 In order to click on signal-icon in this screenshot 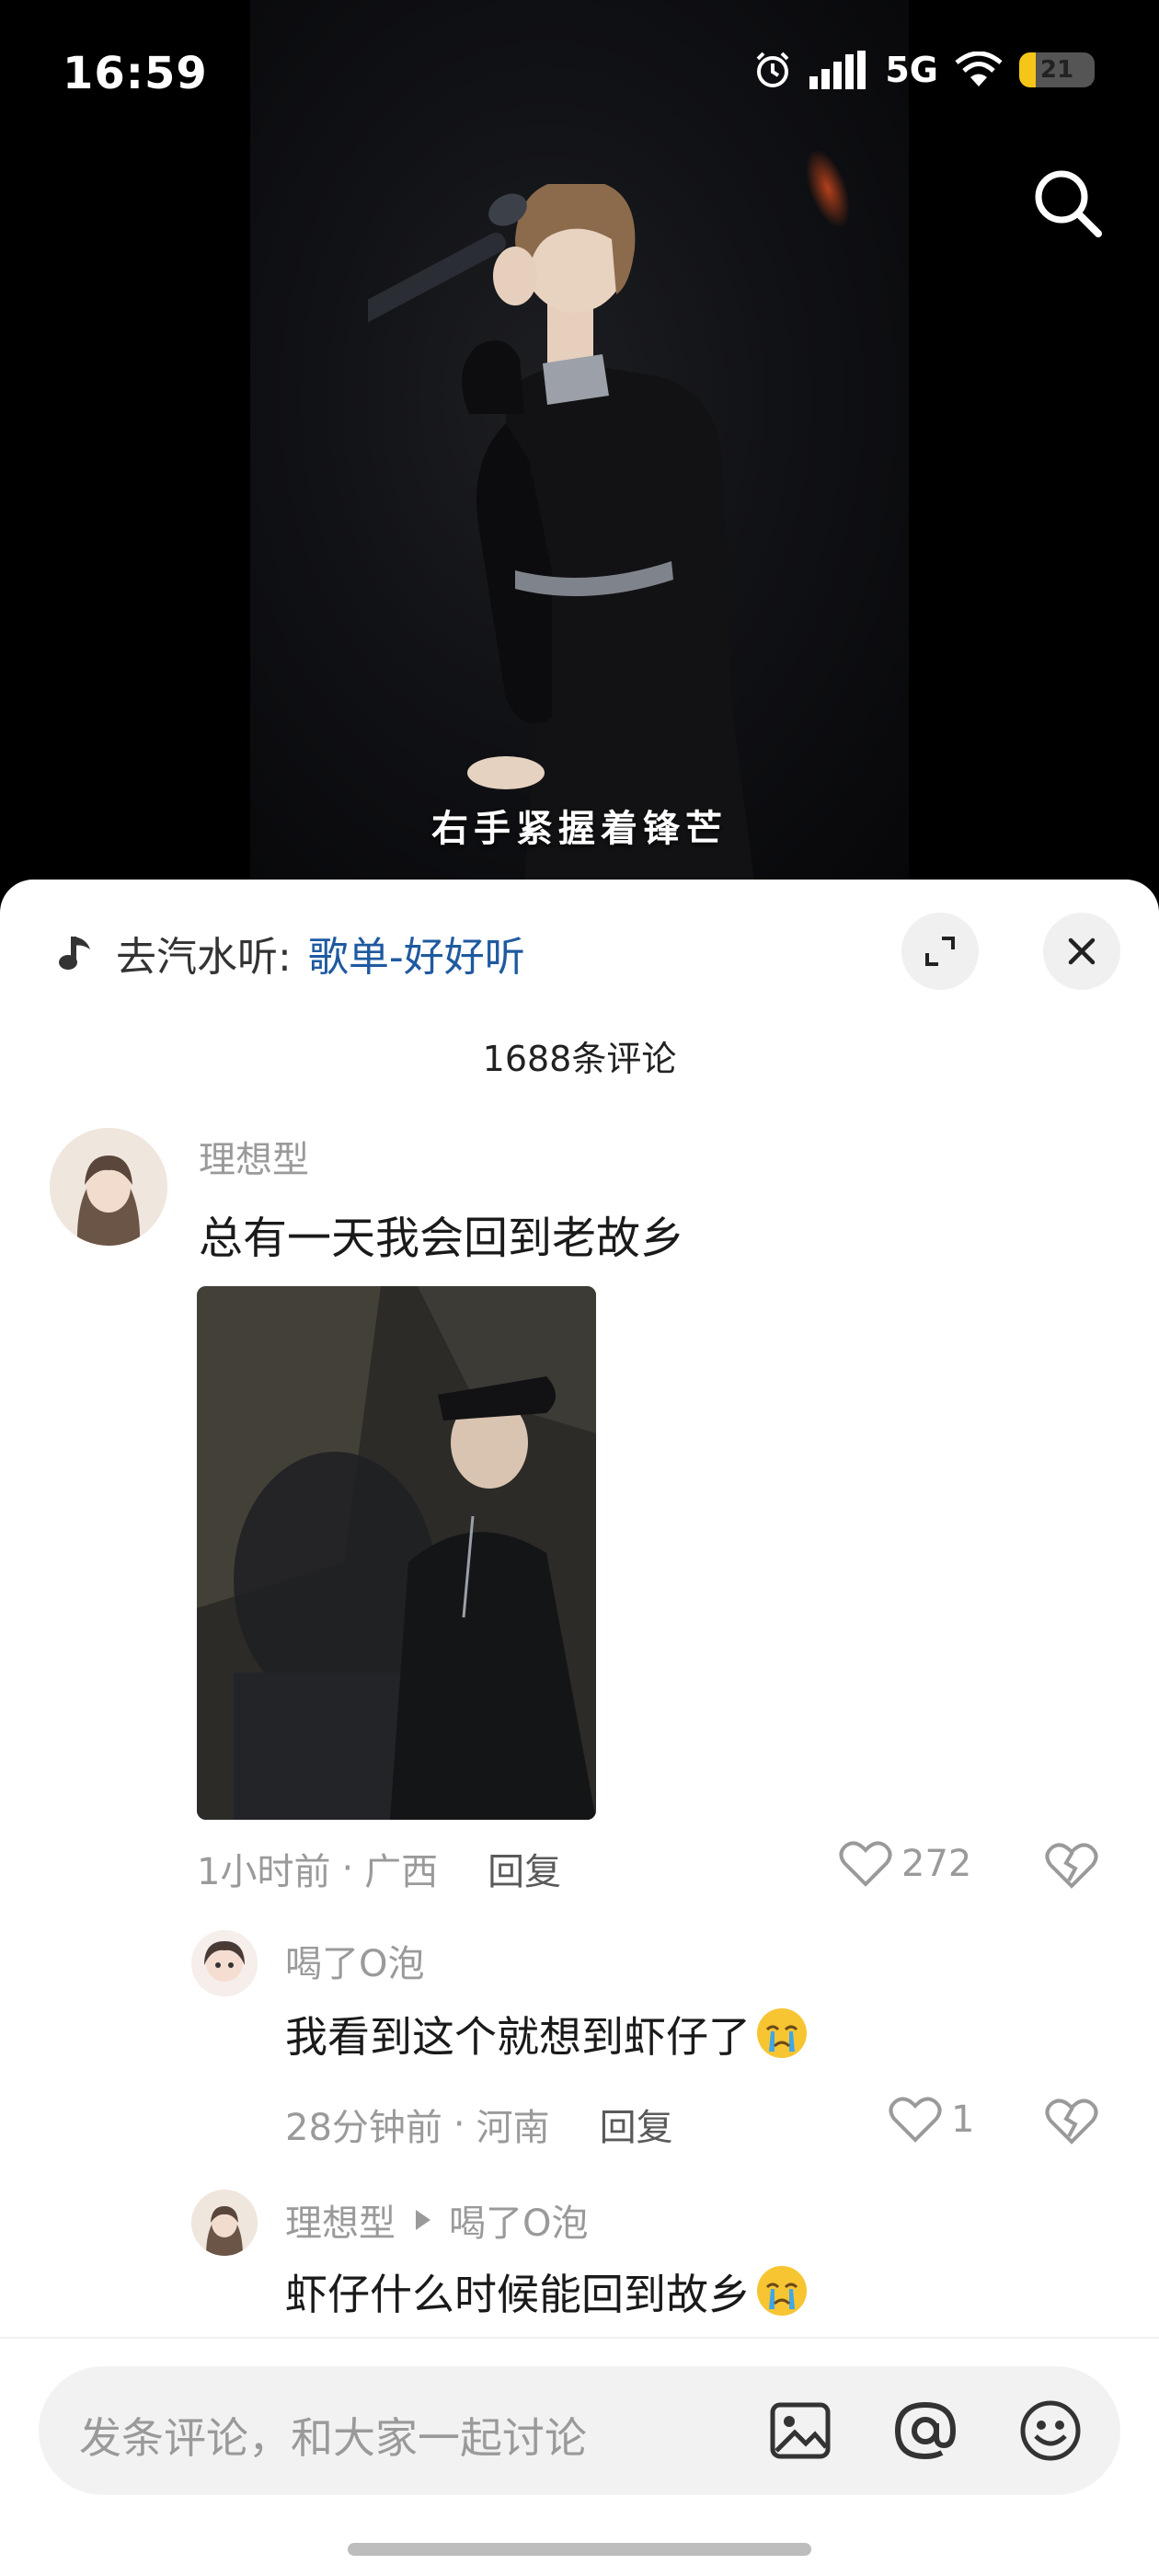, I will do `click(837, 70)`.